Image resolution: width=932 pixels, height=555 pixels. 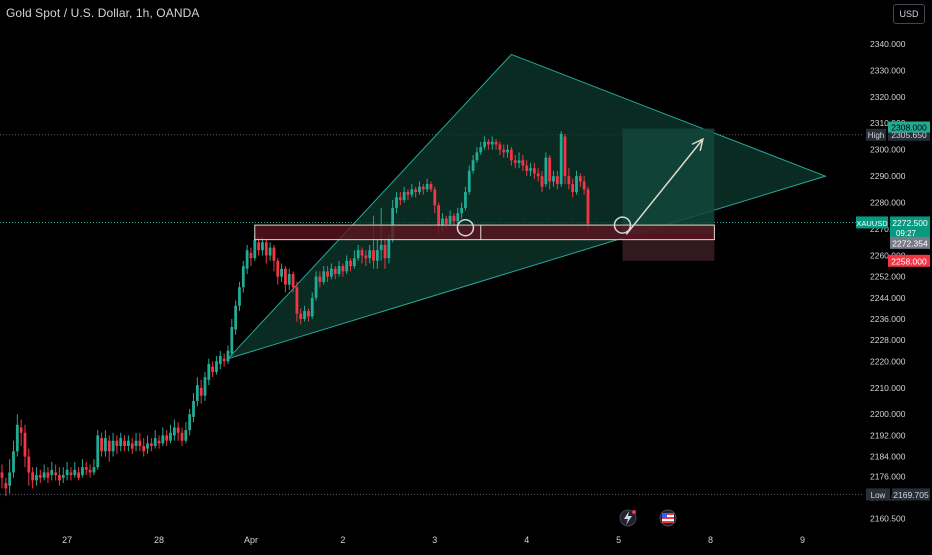 What do you see at coordinates (888, 388) in the screenshot?
I see `y-tick-label: 2210.000` at bounding box center [888, 388].